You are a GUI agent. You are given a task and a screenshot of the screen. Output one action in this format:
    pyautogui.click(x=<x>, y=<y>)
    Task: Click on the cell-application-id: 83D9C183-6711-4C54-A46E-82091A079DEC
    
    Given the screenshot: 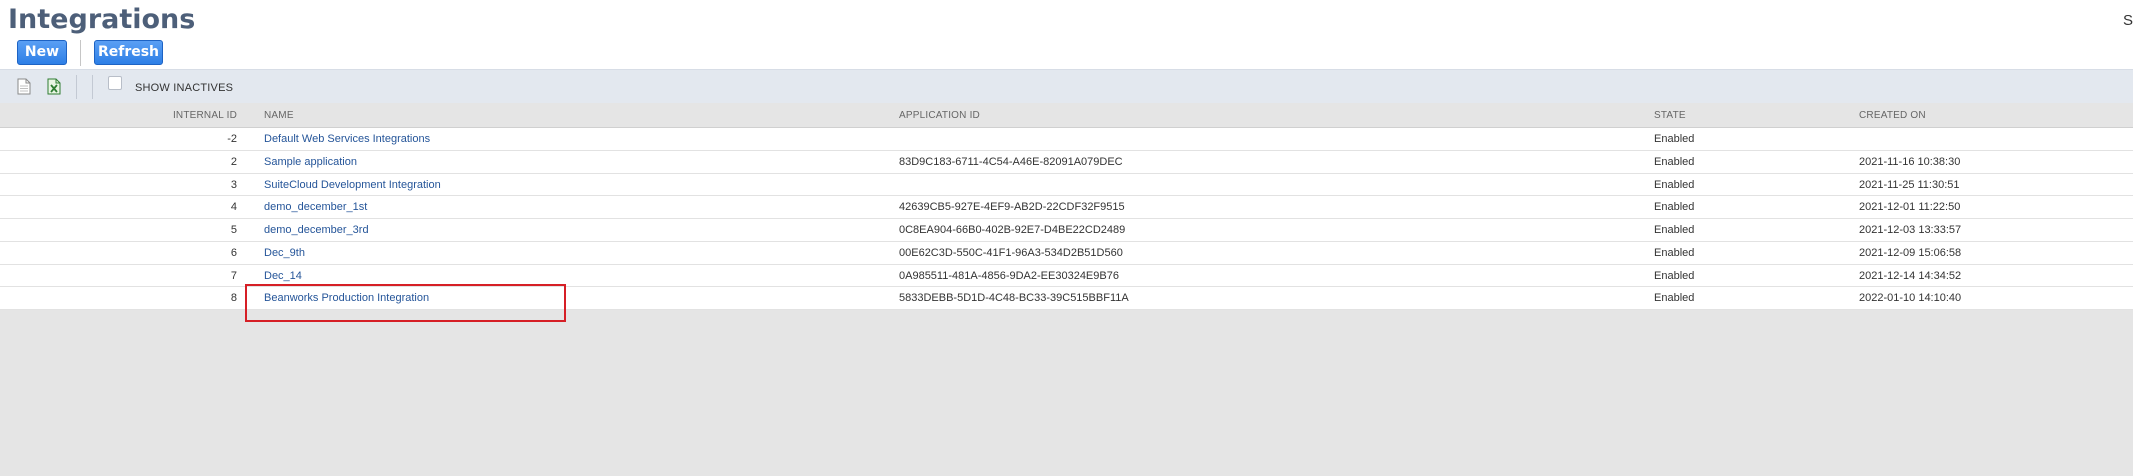 What is the action you would take?
    pyautogui.click(x=1011, y=161)
    